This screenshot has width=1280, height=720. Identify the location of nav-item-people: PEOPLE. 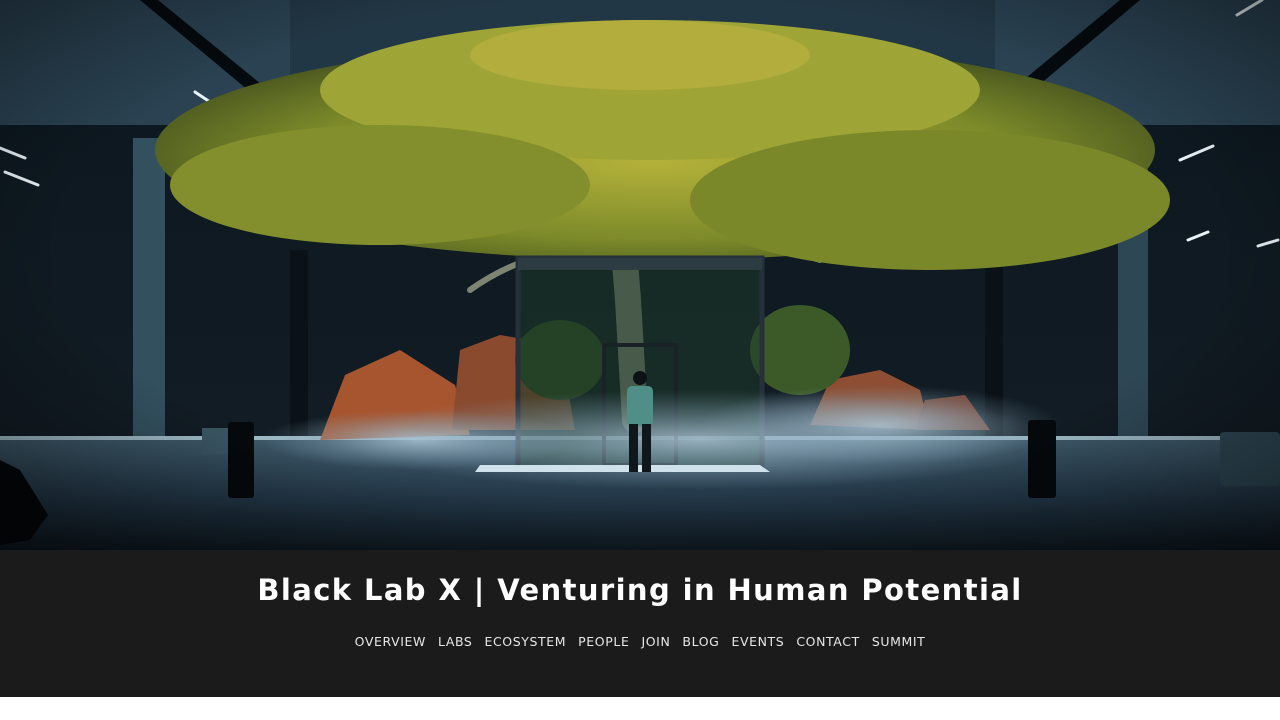
(603, 642).